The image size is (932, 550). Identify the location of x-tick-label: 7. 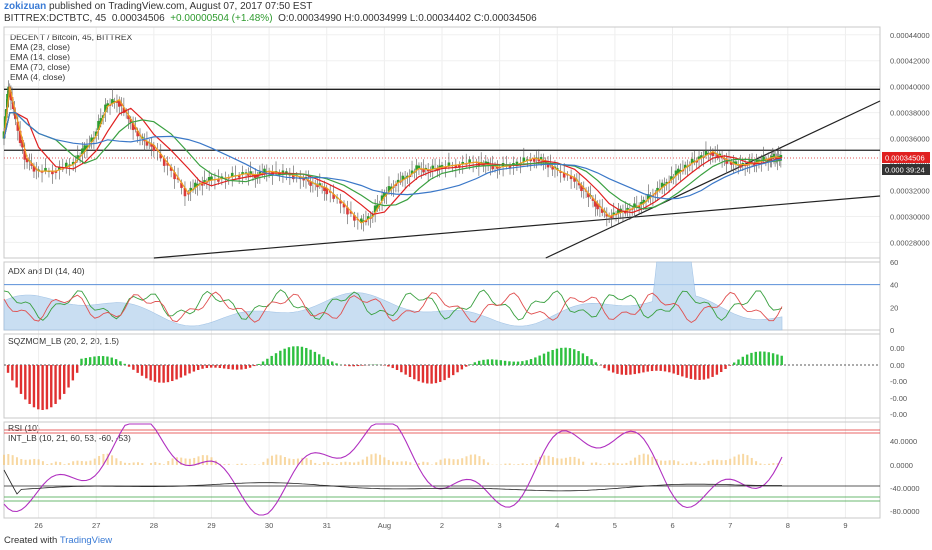
(730, 525).